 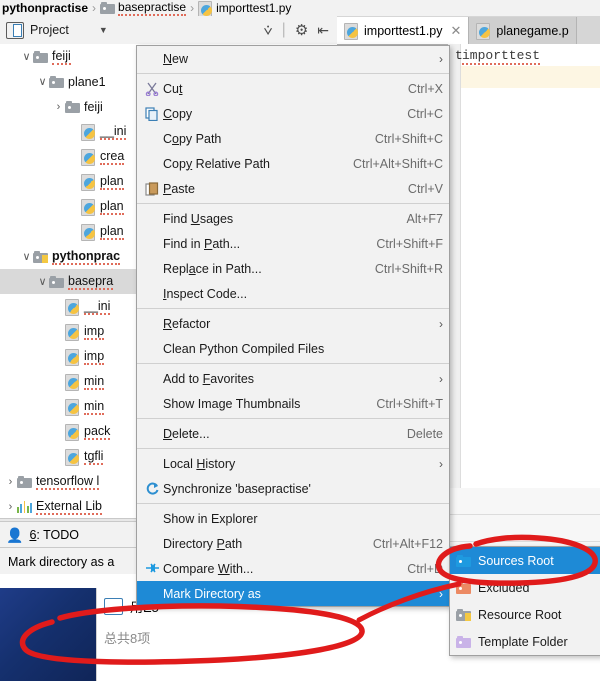 What do you see at coordinates (520, 614) in the screenshot?
I see `submenu-item-label: Resource Root` at bounding box center [520, 614].